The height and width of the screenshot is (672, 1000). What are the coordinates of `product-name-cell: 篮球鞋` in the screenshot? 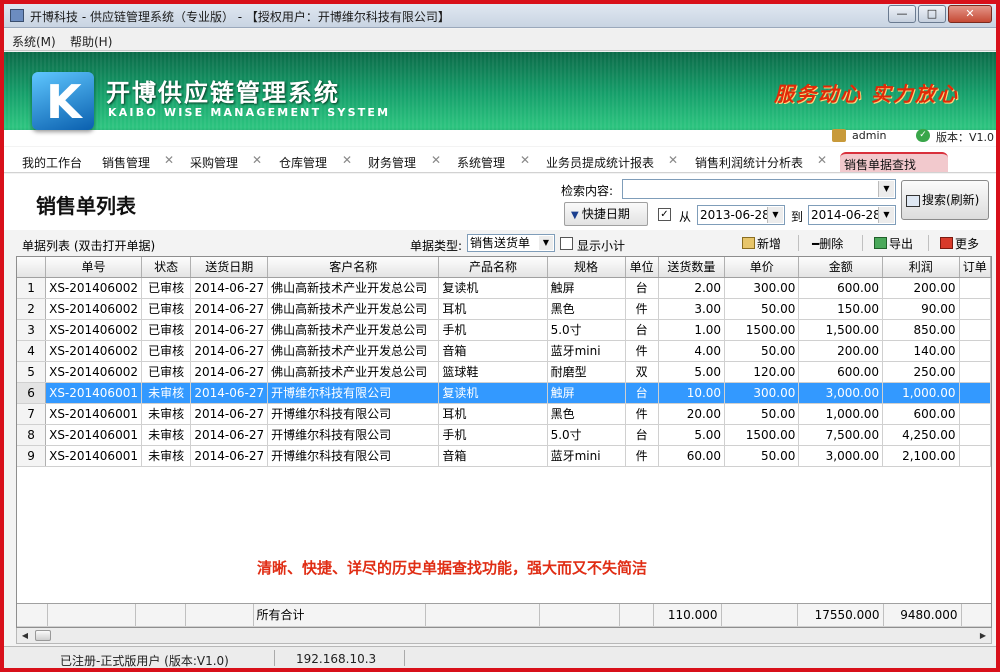 It's located at (493, 372).